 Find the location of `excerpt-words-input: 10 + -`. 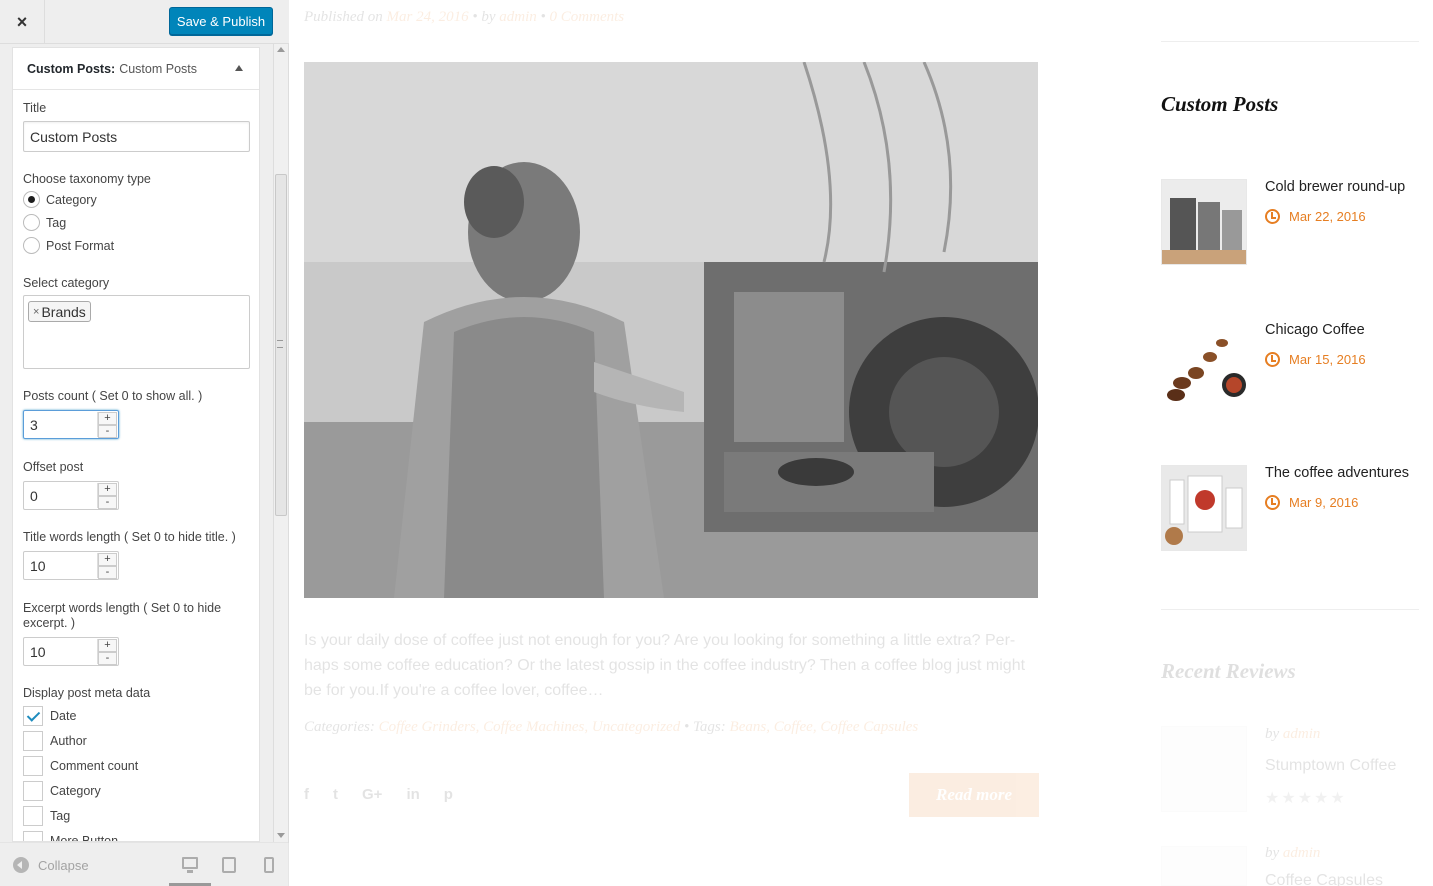

excerpt-words-input: 10 + - is located at coordinates (71, 651).